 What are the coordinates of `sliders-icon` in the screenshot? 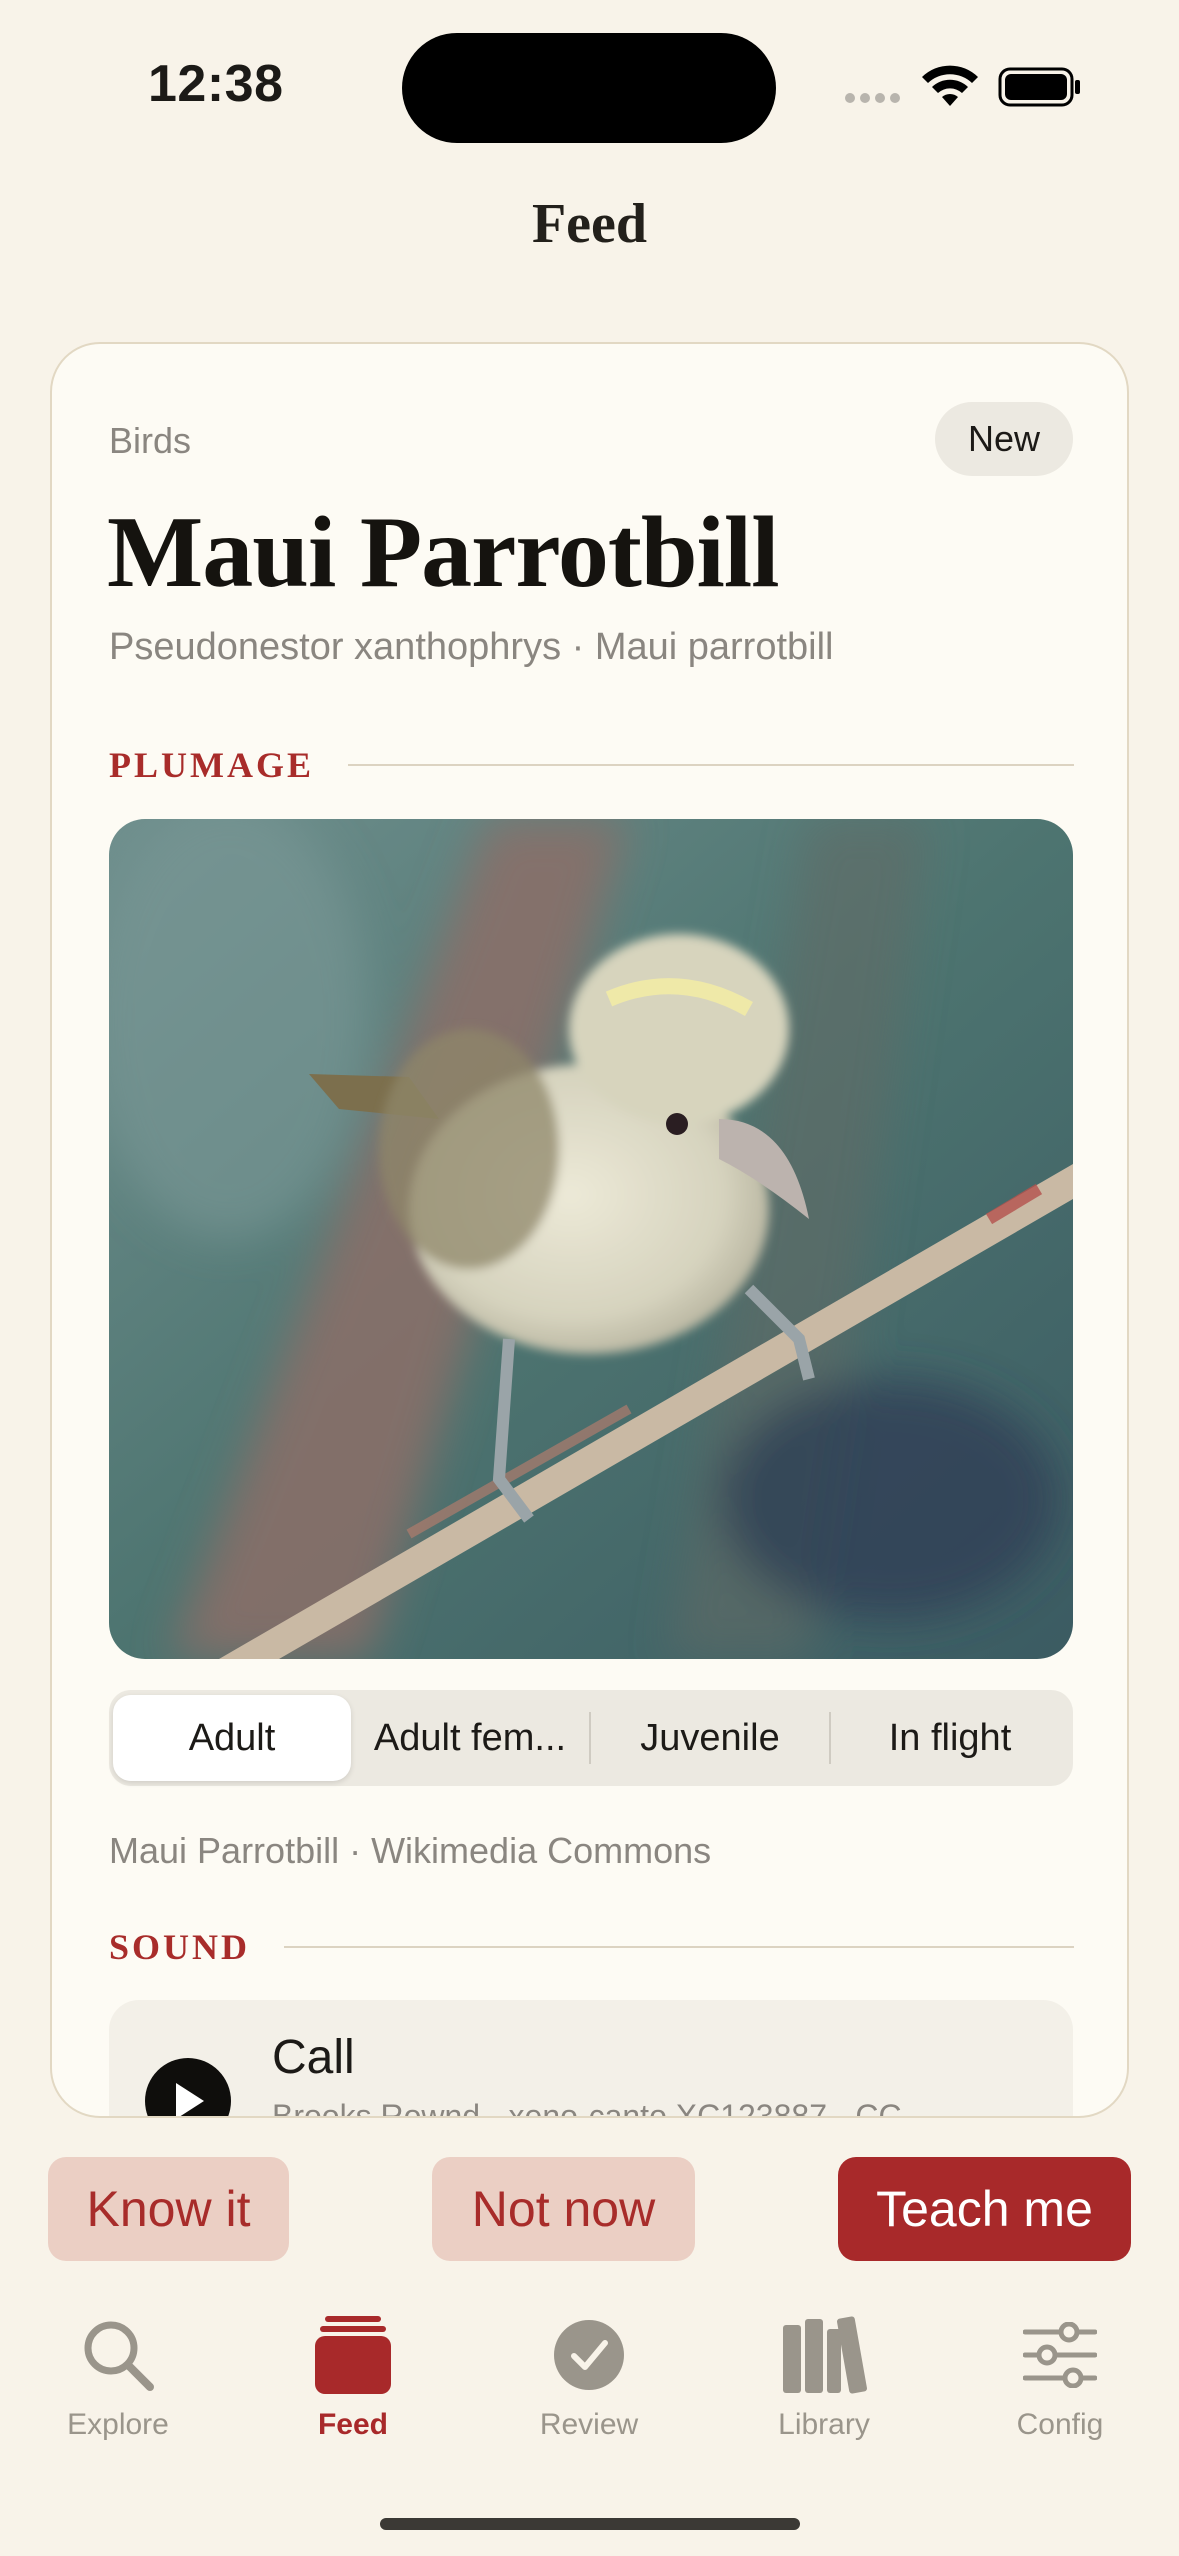 It's located at (1060, 2355).